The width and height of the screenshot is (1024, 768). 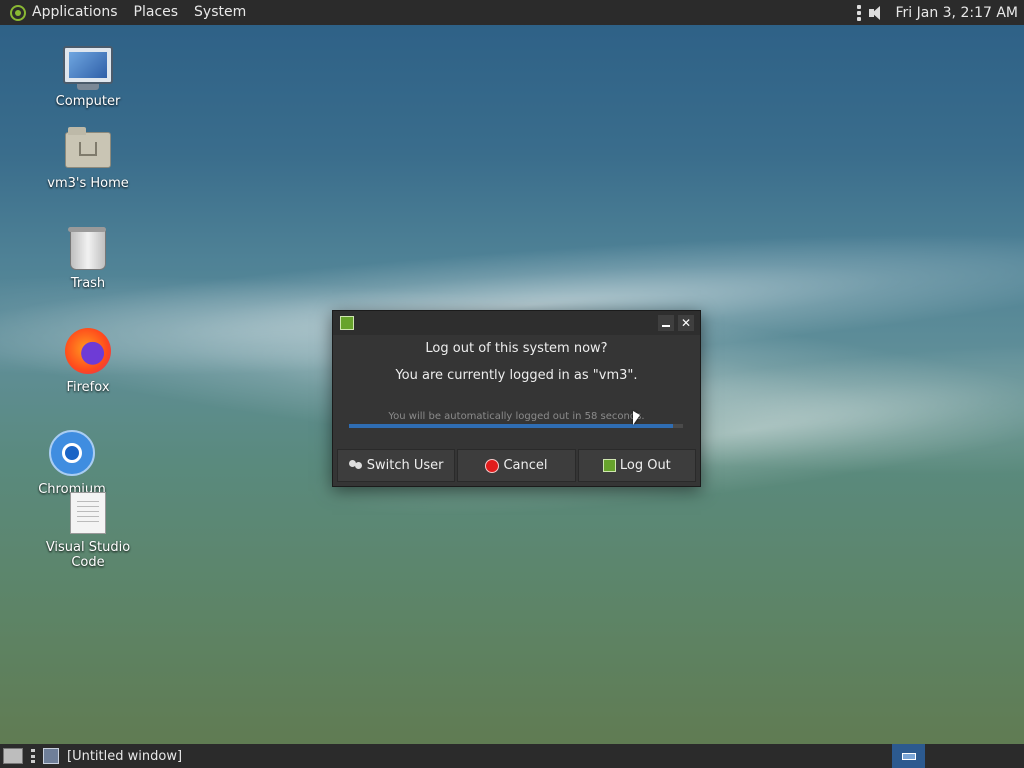 I want to click on home-folder-icon, so click(x=88, y=147).